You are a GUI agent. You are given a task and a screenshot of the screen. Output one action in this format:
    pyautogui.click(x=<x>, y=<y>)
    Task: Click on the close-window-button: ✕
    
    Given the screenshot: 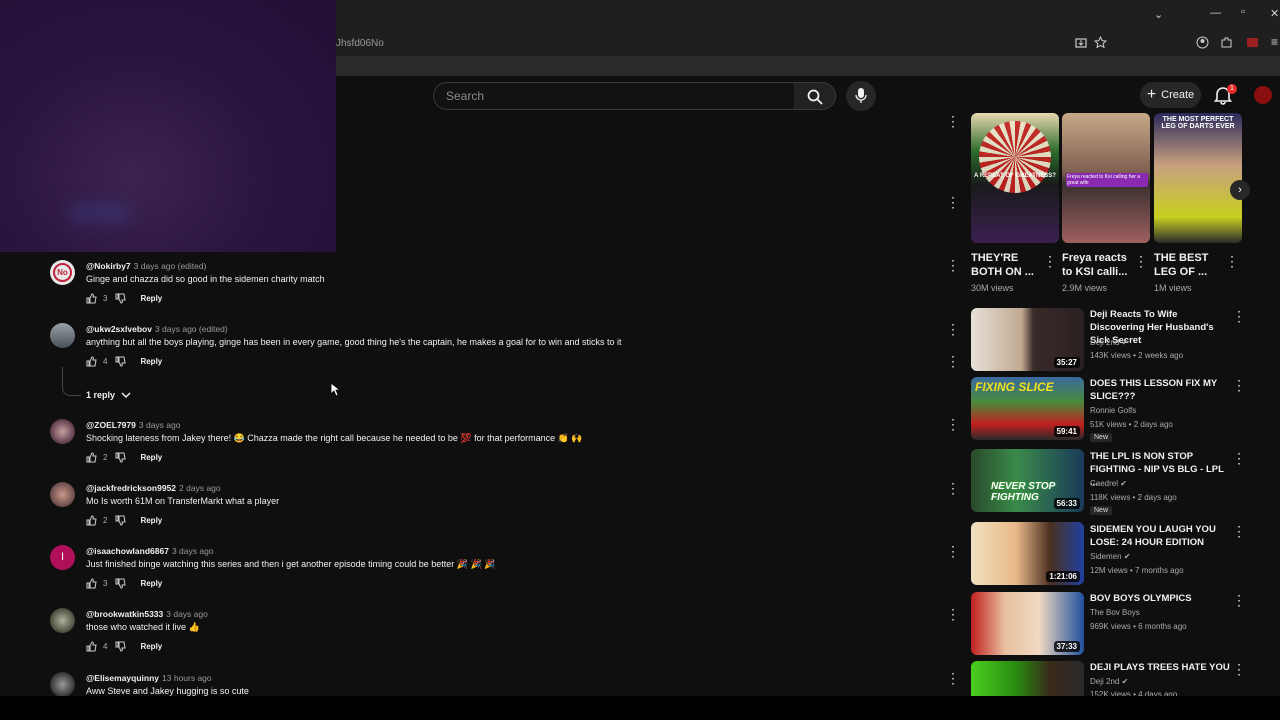 What is the action you would take?
    pyautogui.click(x=1274, y=13)
    